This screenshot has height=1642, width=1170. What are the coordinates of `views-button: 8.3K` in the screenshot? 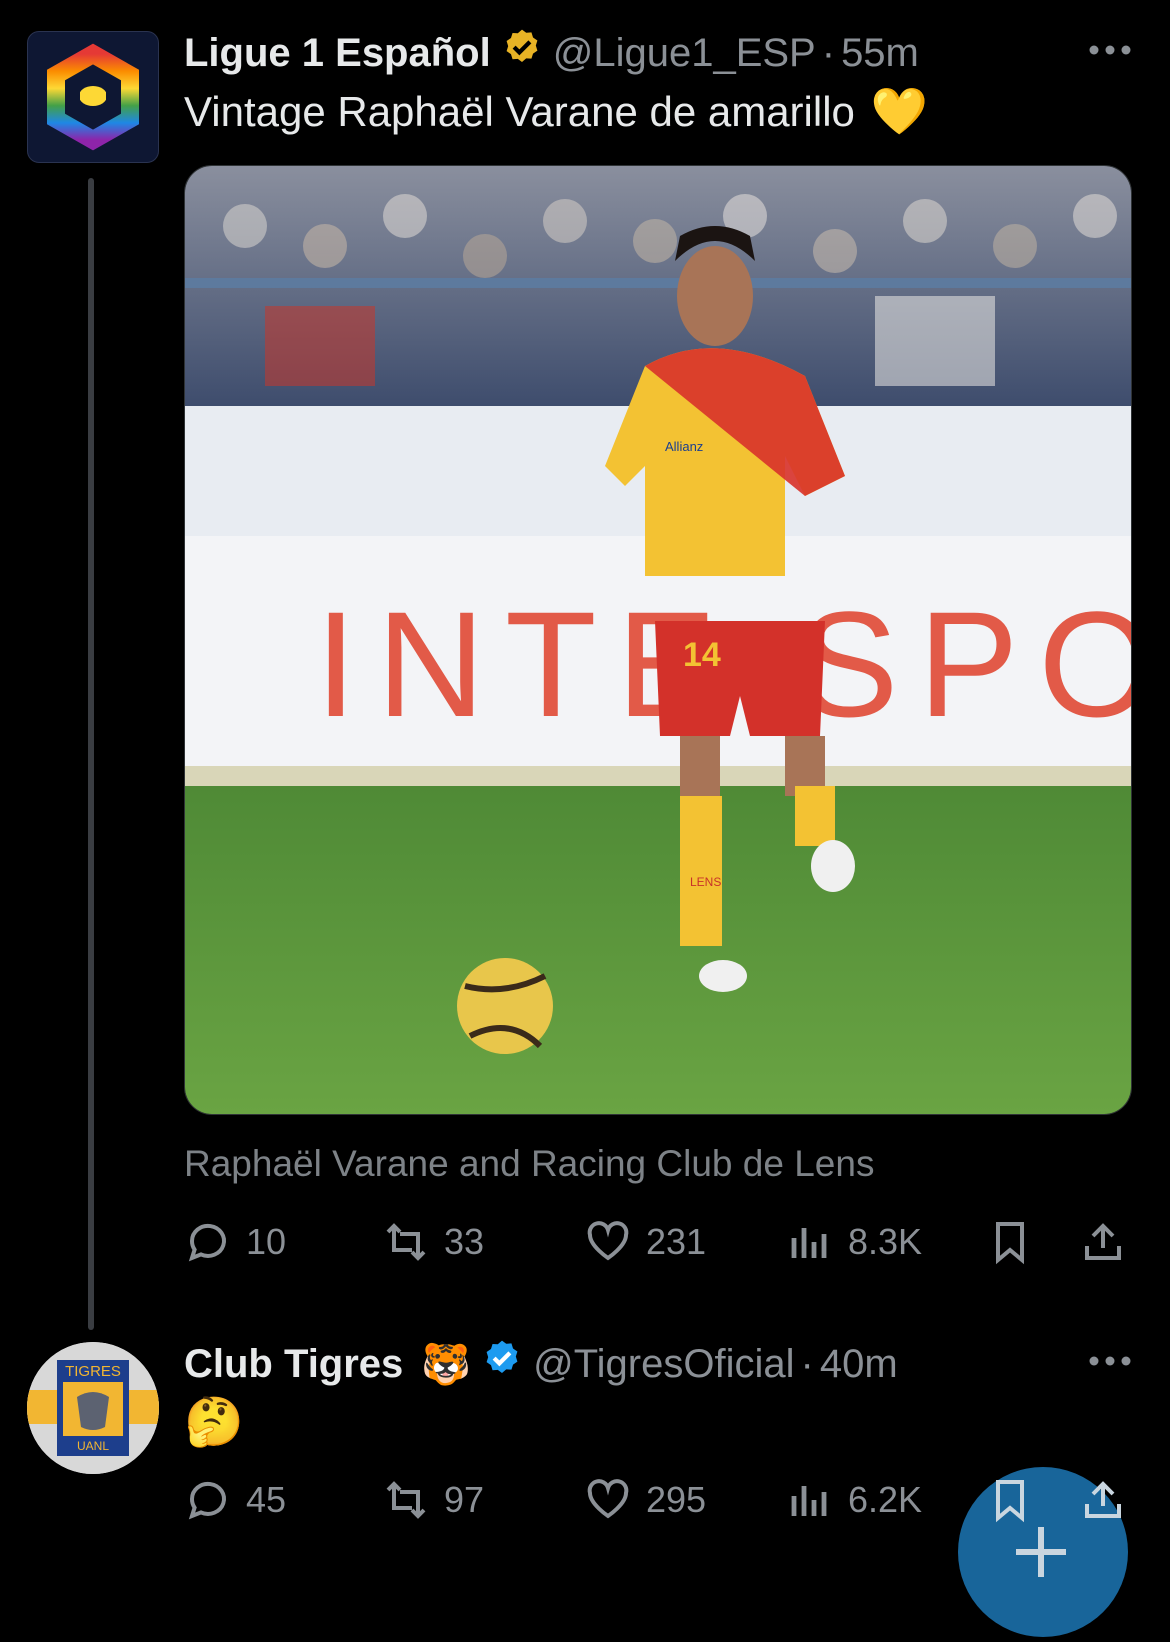 It's located at (854, 1242).